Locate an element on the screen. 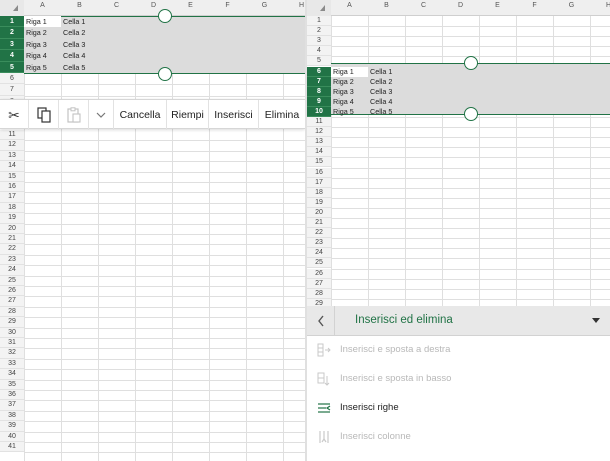 This screenshot has width=610, height=461. cell-b3: Cella 3 is located at coordinates (79, 44).